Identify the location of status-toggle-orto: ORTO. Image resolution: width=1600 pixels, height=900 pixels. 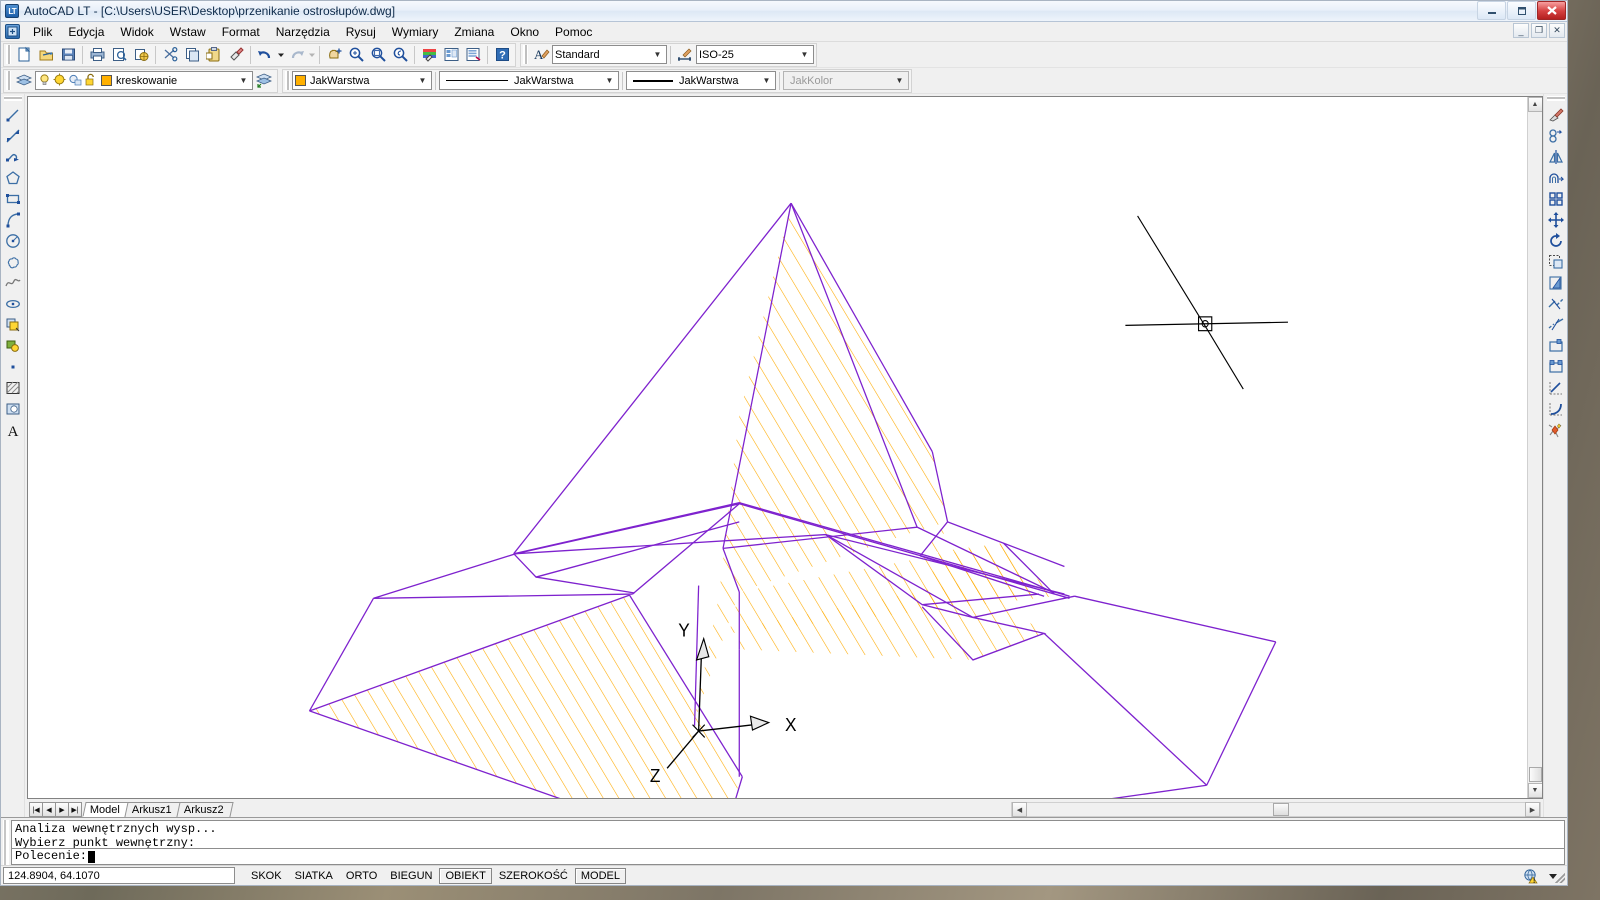
(361, 876).